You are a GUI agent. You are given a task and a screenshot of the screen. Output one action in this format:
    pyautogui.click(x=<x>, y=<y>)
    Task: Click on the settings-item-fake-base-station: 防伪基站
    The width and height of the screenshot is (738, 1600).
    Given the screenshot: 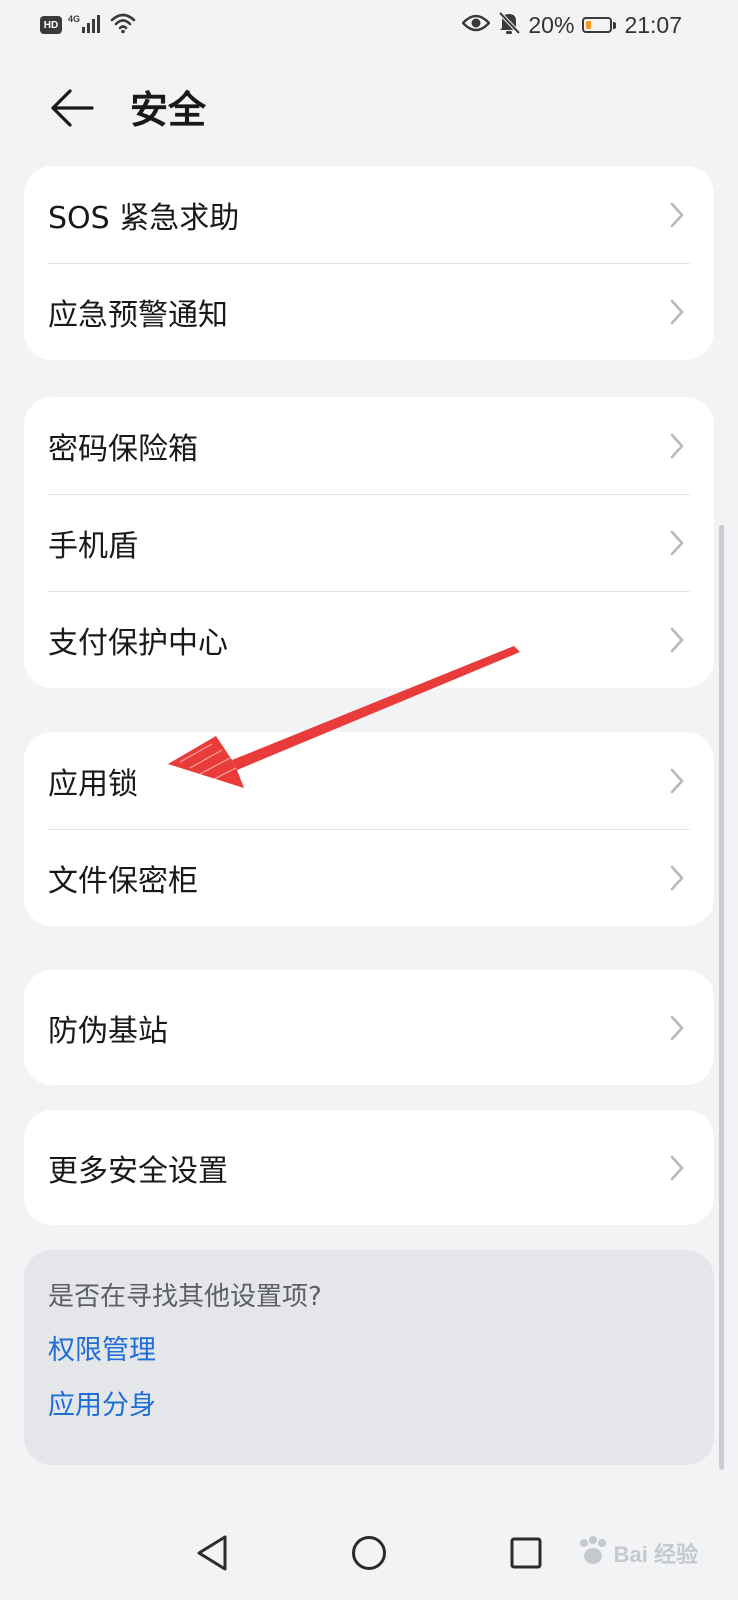 What is the action you would take?
    pyautogui.click(x=369, y=1027)
    